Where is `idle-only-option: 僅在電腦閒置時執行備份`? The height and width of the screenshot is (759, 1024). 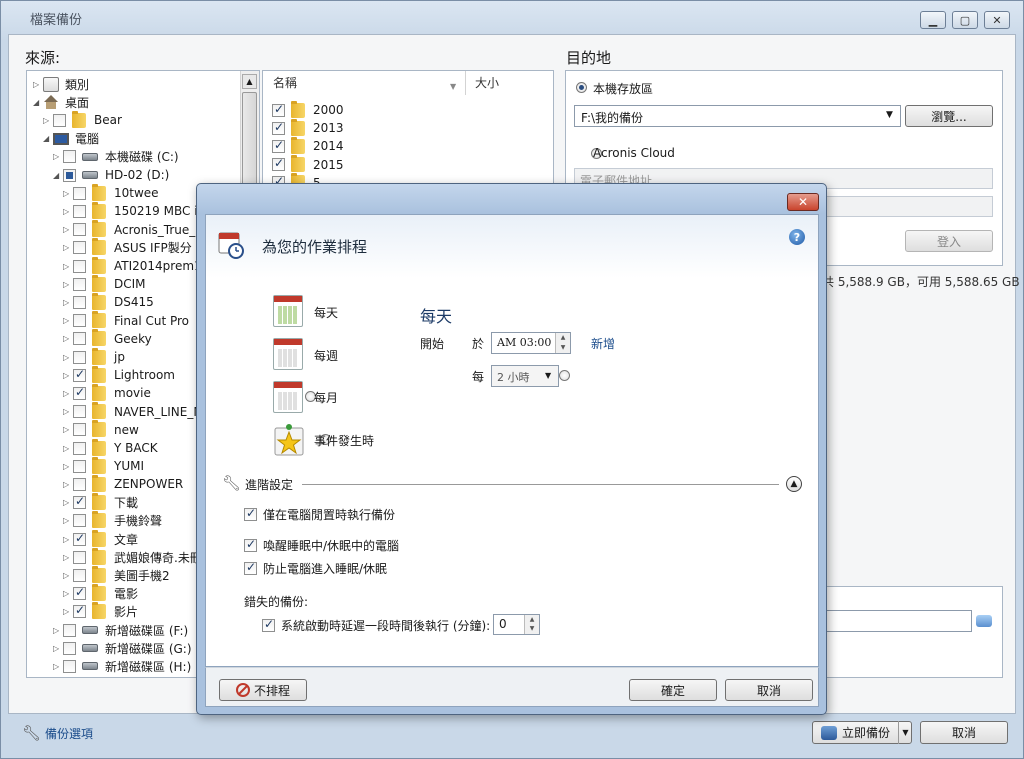
idle-only-option: 僅在電腦閒置時執行備份 is located at coordinates (319, 514).